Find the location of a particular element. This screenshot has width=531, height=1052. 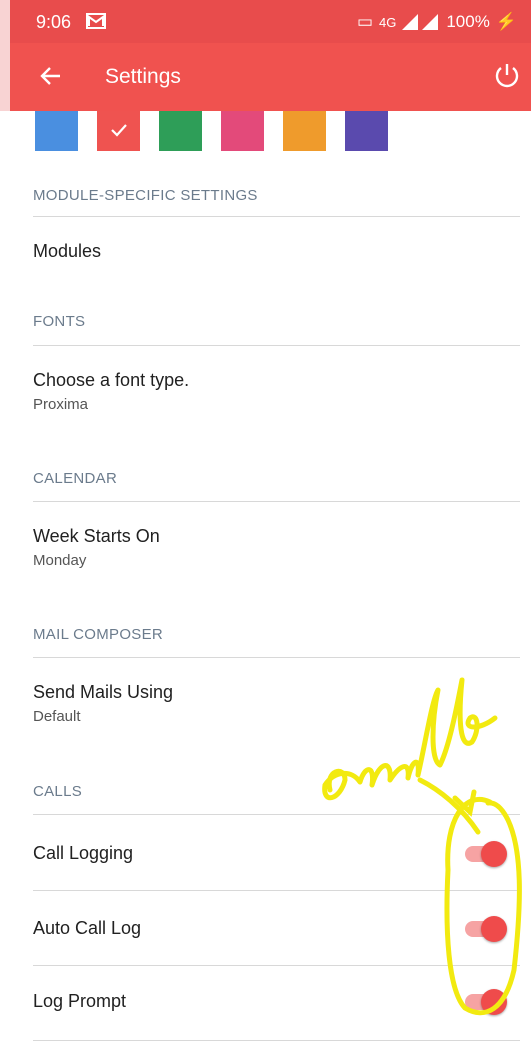

status-icons: ▭ 4G 100% ⚡ is located at coordinates (437, 22).